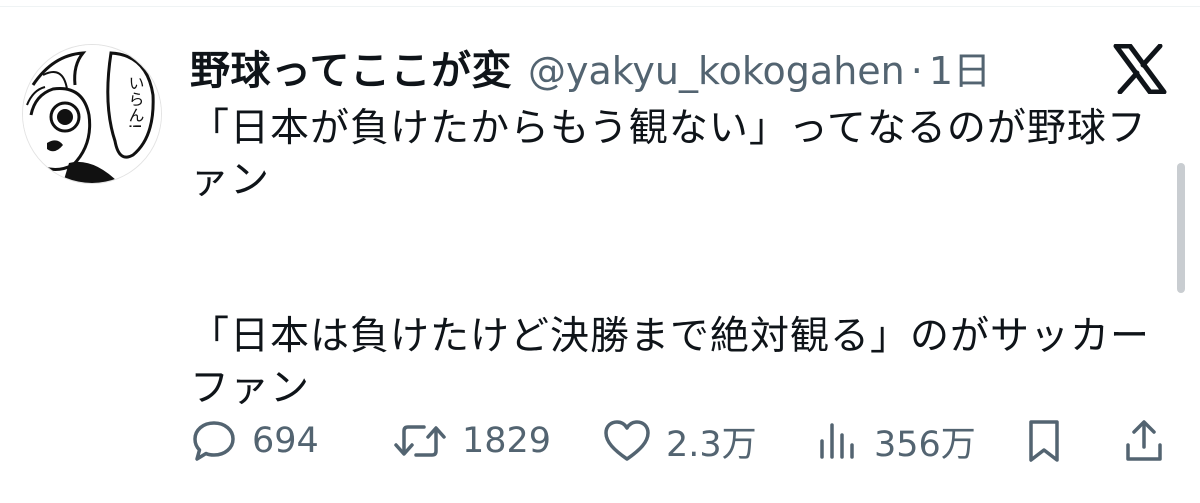  What do you see at coordinates (351, 67) in the screenshot?
I see `display-name: 野球ってここが変` at bounding box center [351, 67].